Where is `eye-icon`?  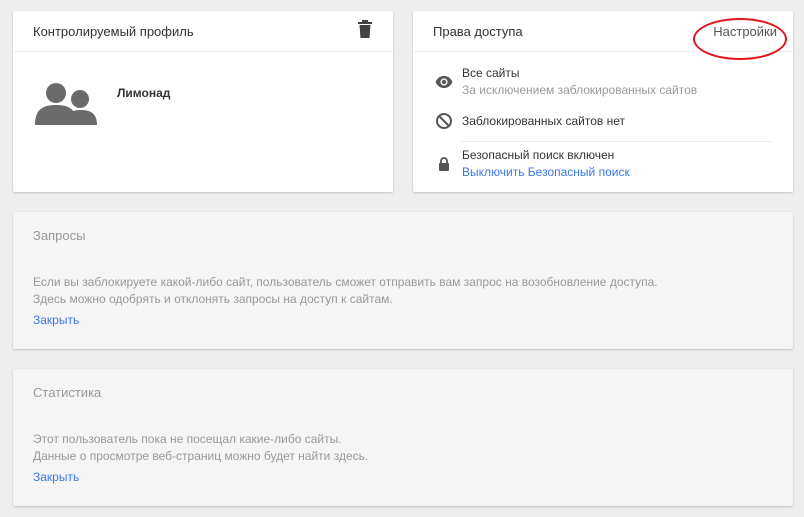
eye-icon is located at coordinates (444, 82).